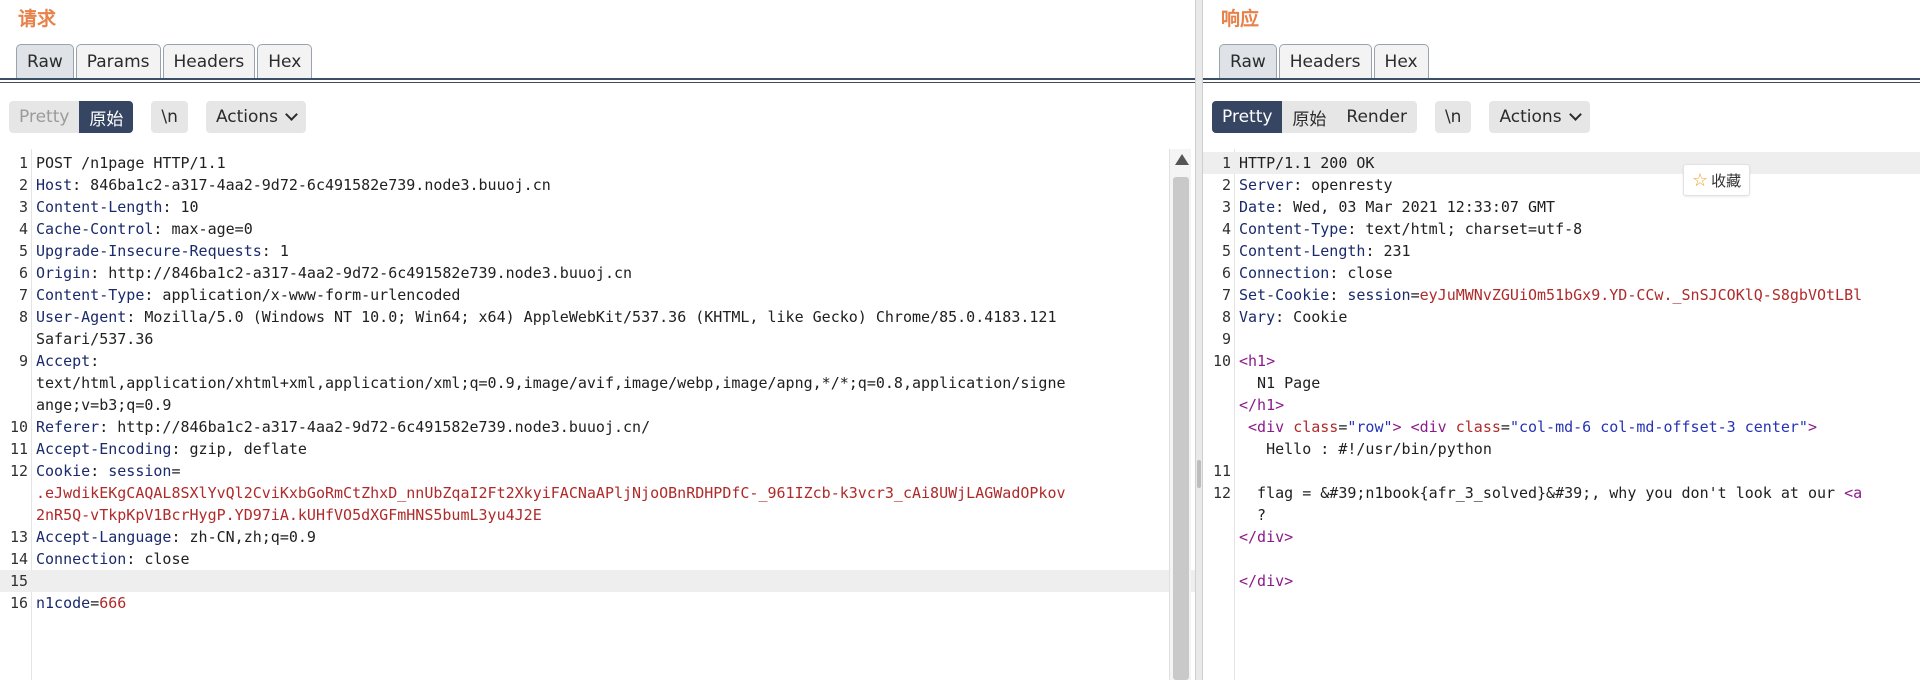  Describe the element at coordinates (1181, 428) in the screenshot. I see `scrollbar-thumb` at that location.